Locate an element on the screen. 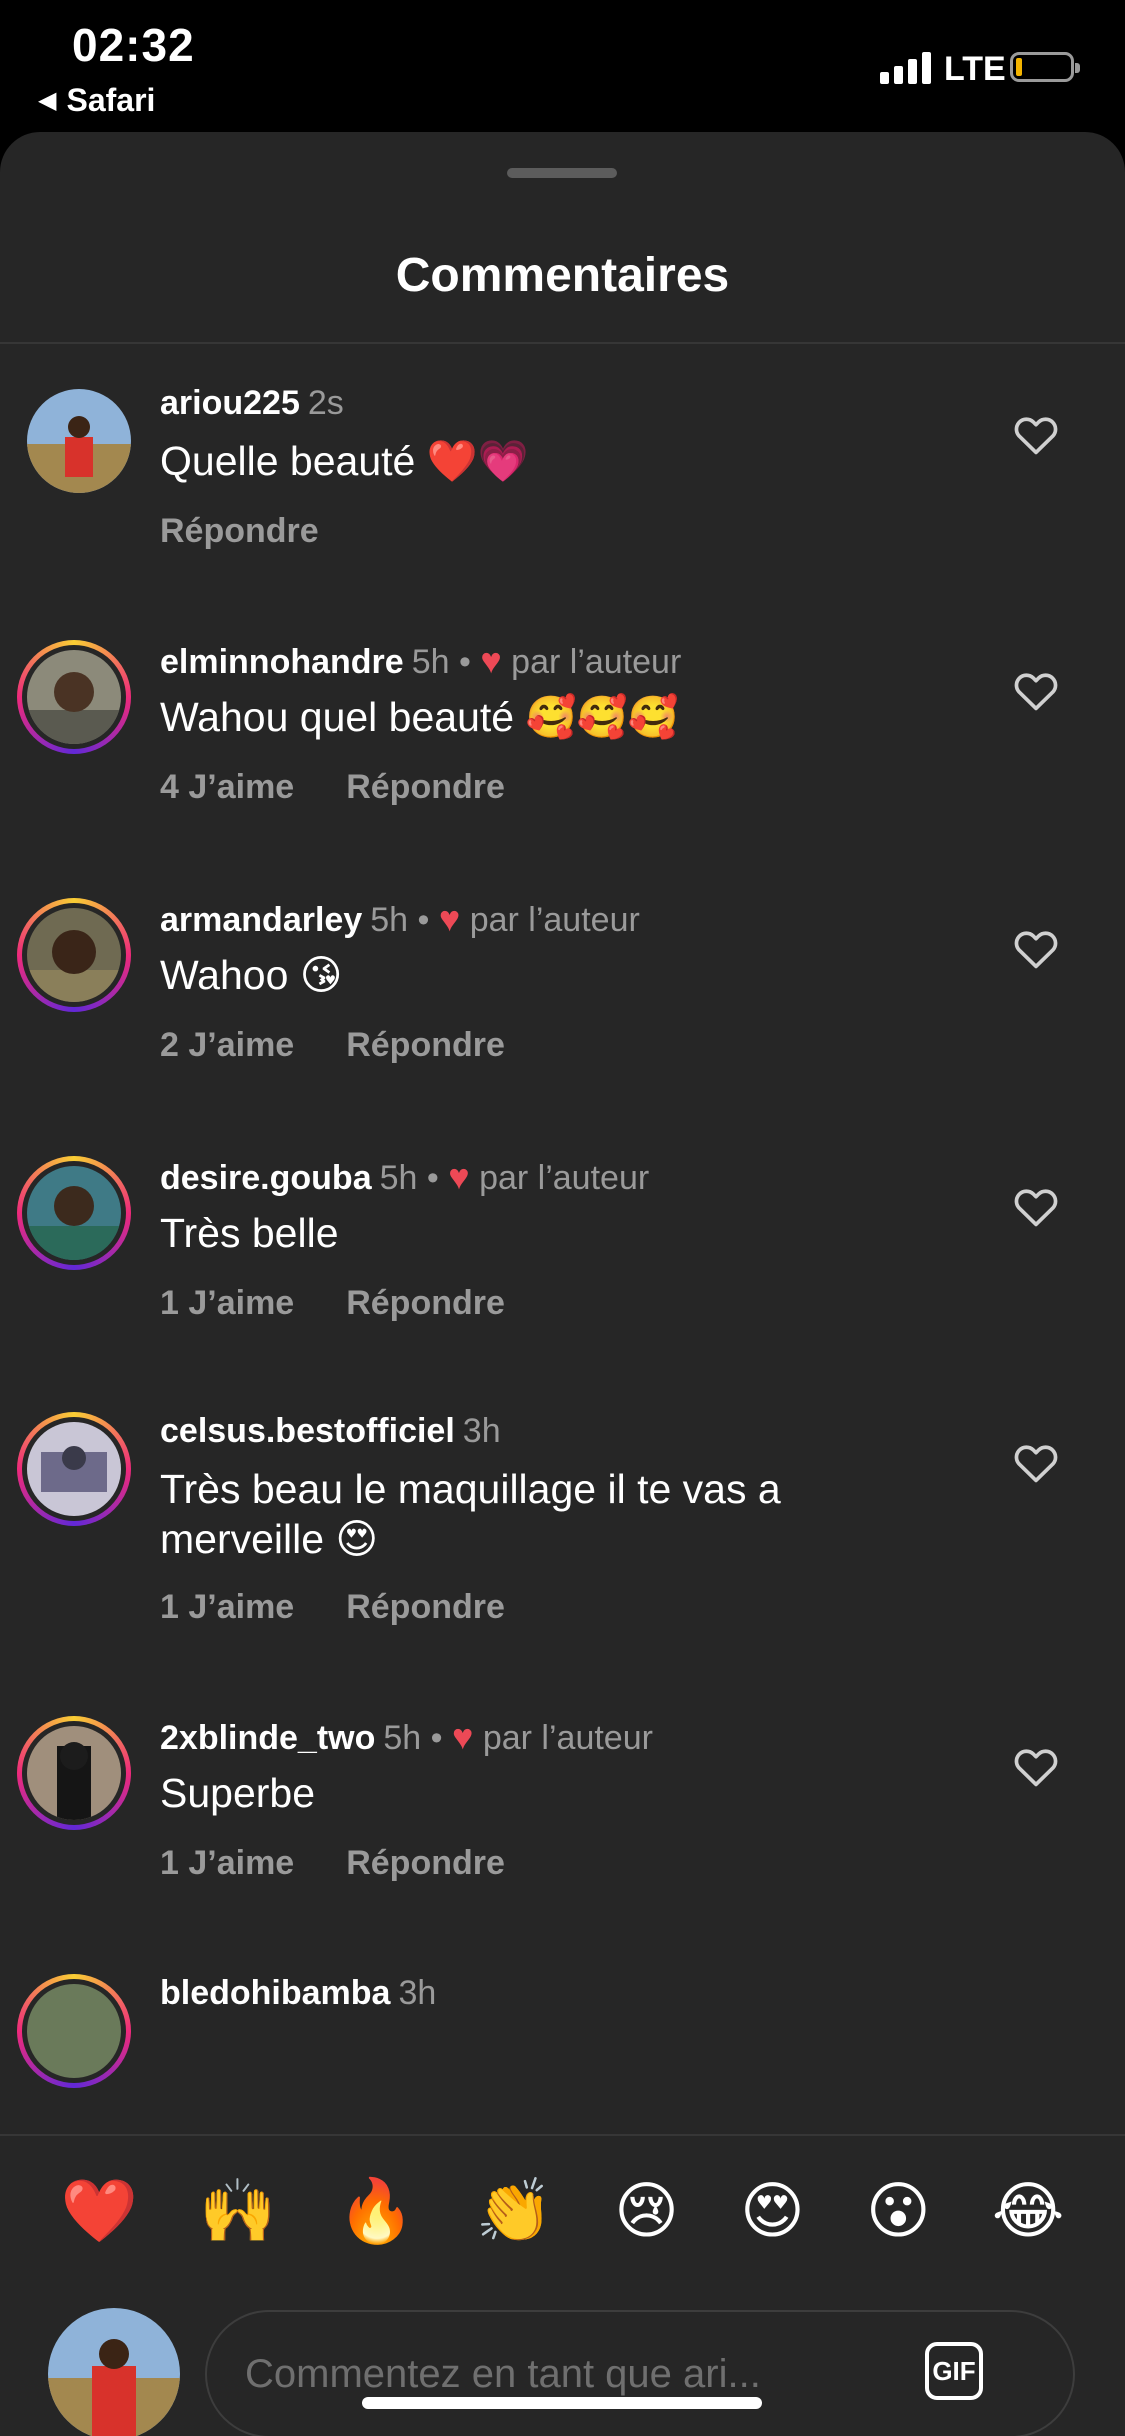 The image size is (1125, 2436). home-indicator is located at coordinates (562, 2403).